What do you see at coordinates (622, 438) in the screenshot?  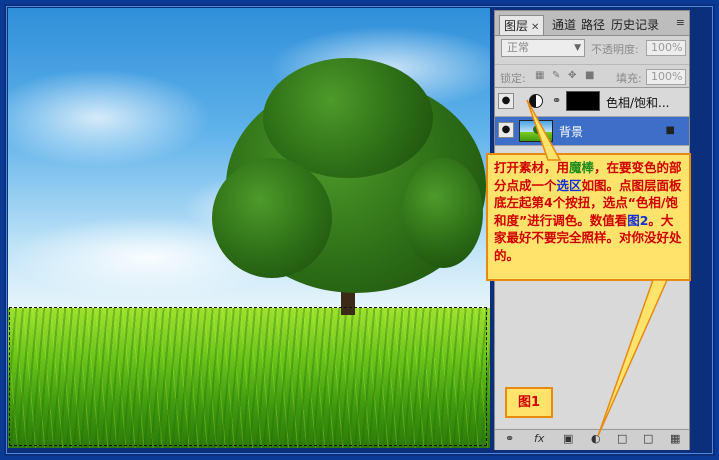 I see `folder-icon: □` at bounding box center [622, 438].